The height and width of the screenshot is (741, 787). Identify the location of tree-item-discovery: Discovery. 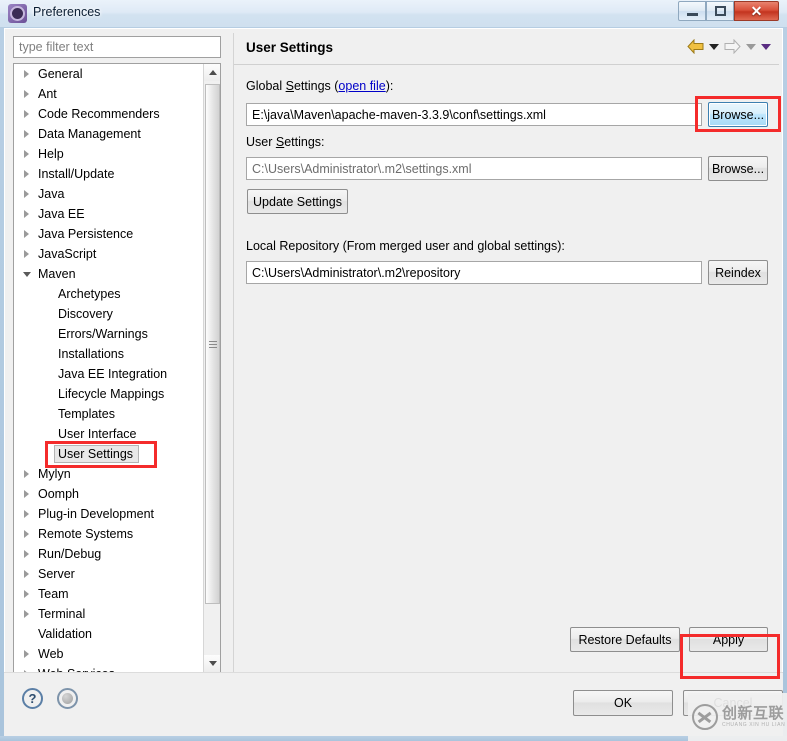
(109, 314).